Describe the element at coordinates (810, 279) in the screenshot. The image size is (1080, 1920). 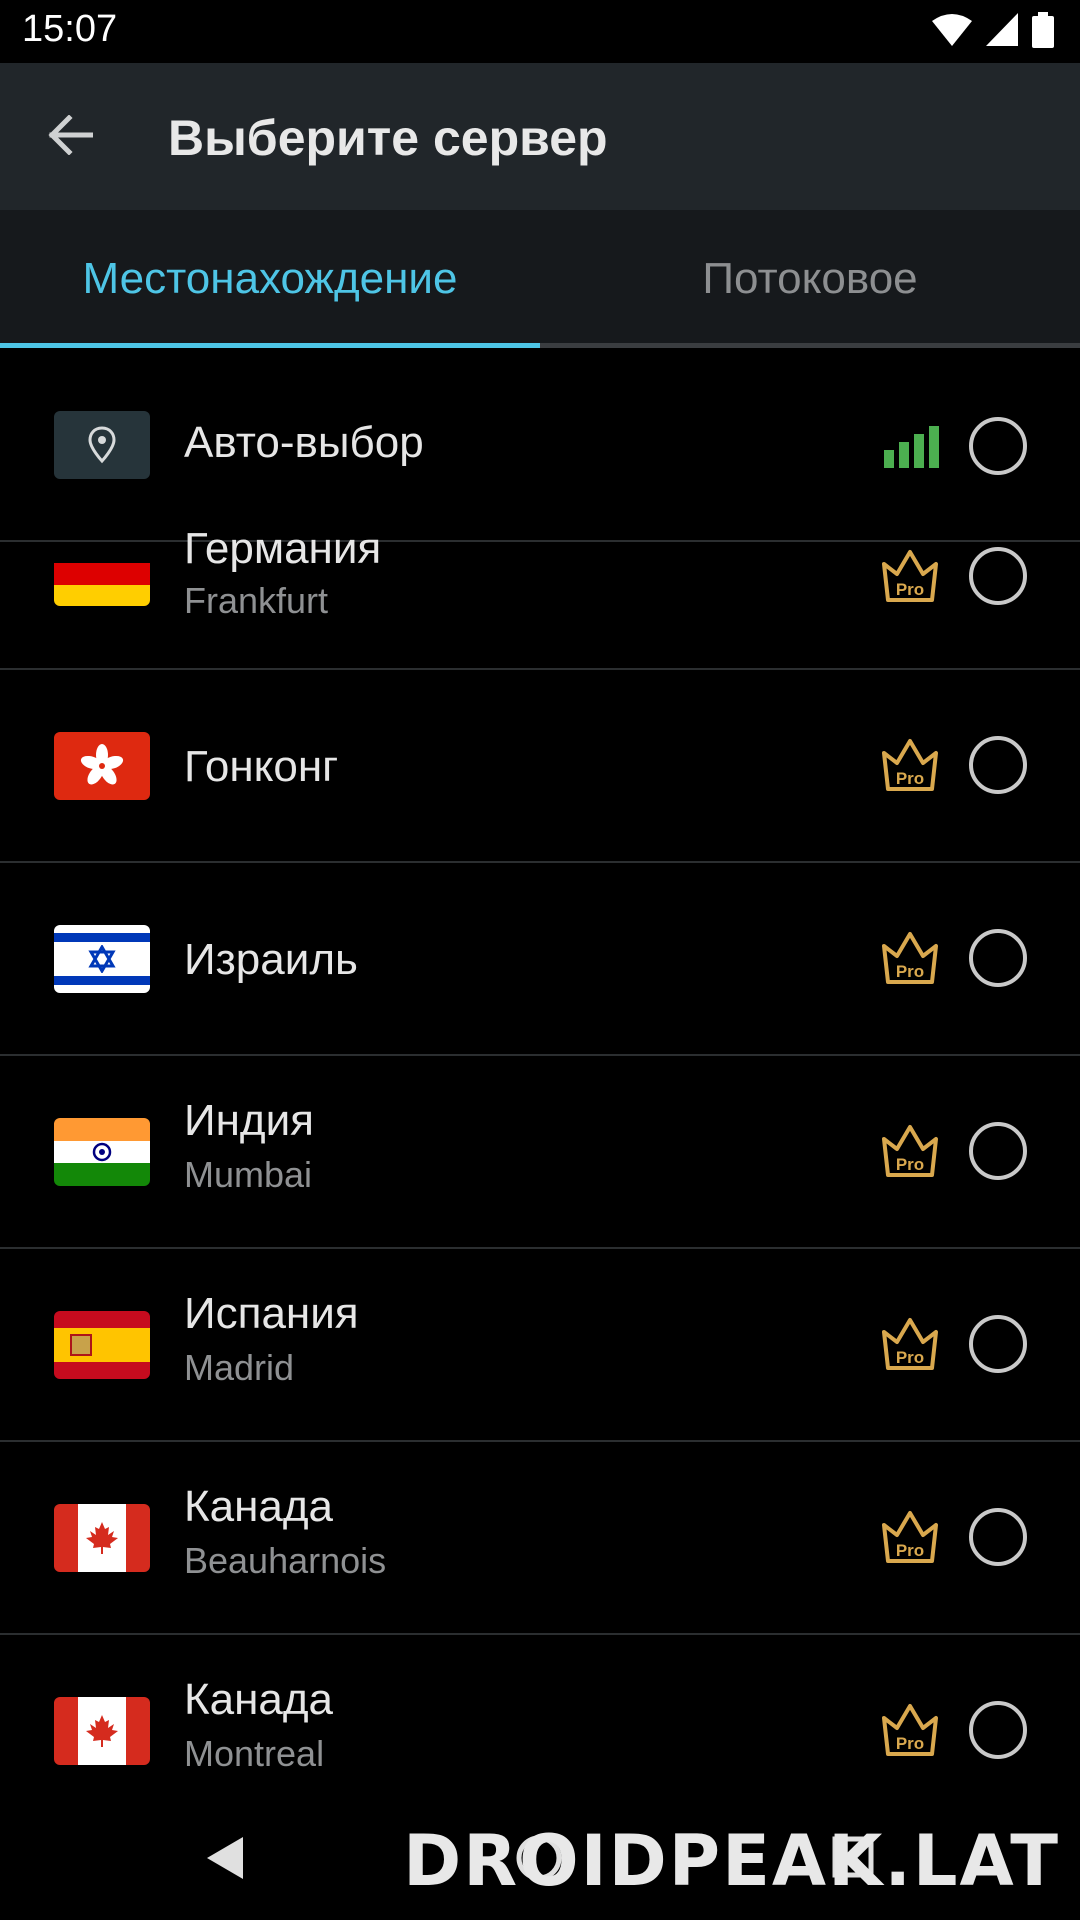
I see `tab-streaming: Потоковое` at that location.